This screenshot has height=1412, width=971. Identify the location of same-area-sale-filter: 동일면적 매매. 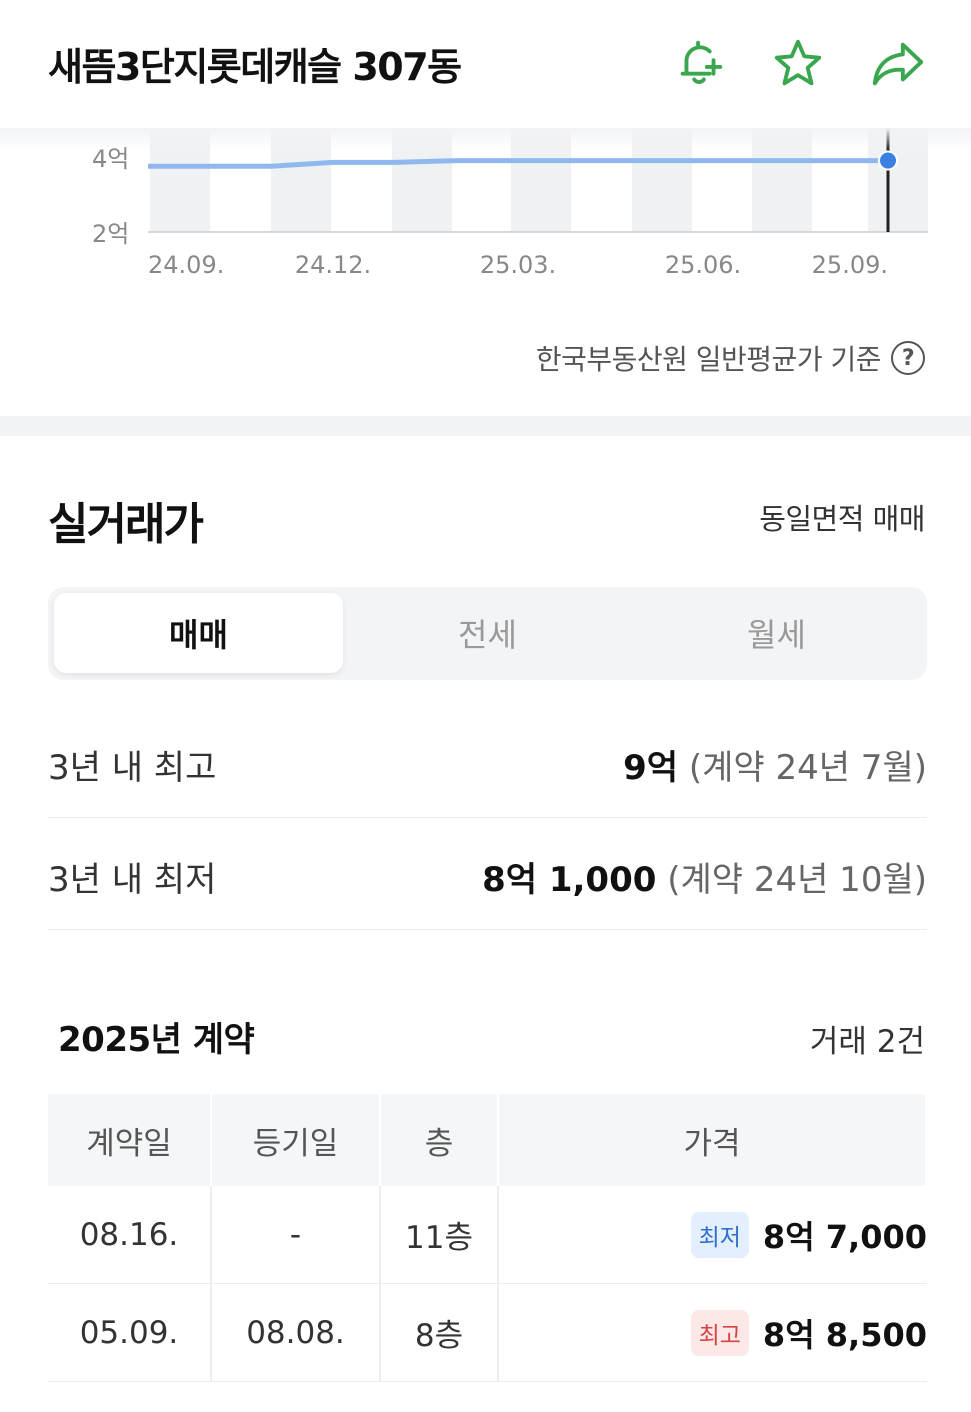
(842, 517).